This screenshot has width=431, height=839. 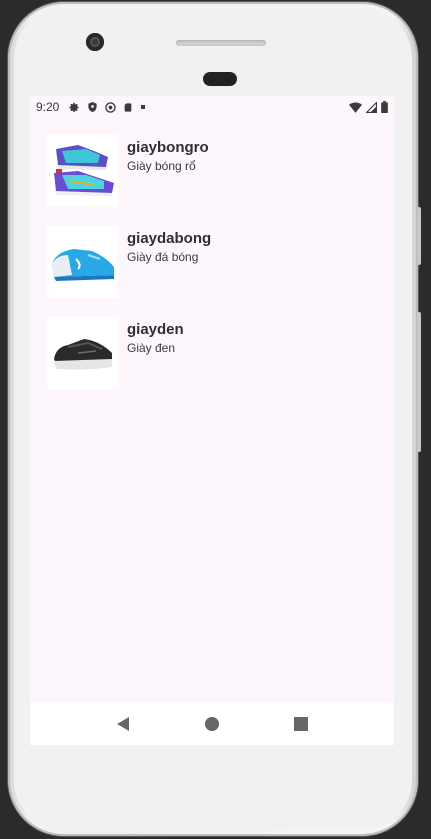 I want to click on status-bar: 9:20, so click(x=212, y=107).